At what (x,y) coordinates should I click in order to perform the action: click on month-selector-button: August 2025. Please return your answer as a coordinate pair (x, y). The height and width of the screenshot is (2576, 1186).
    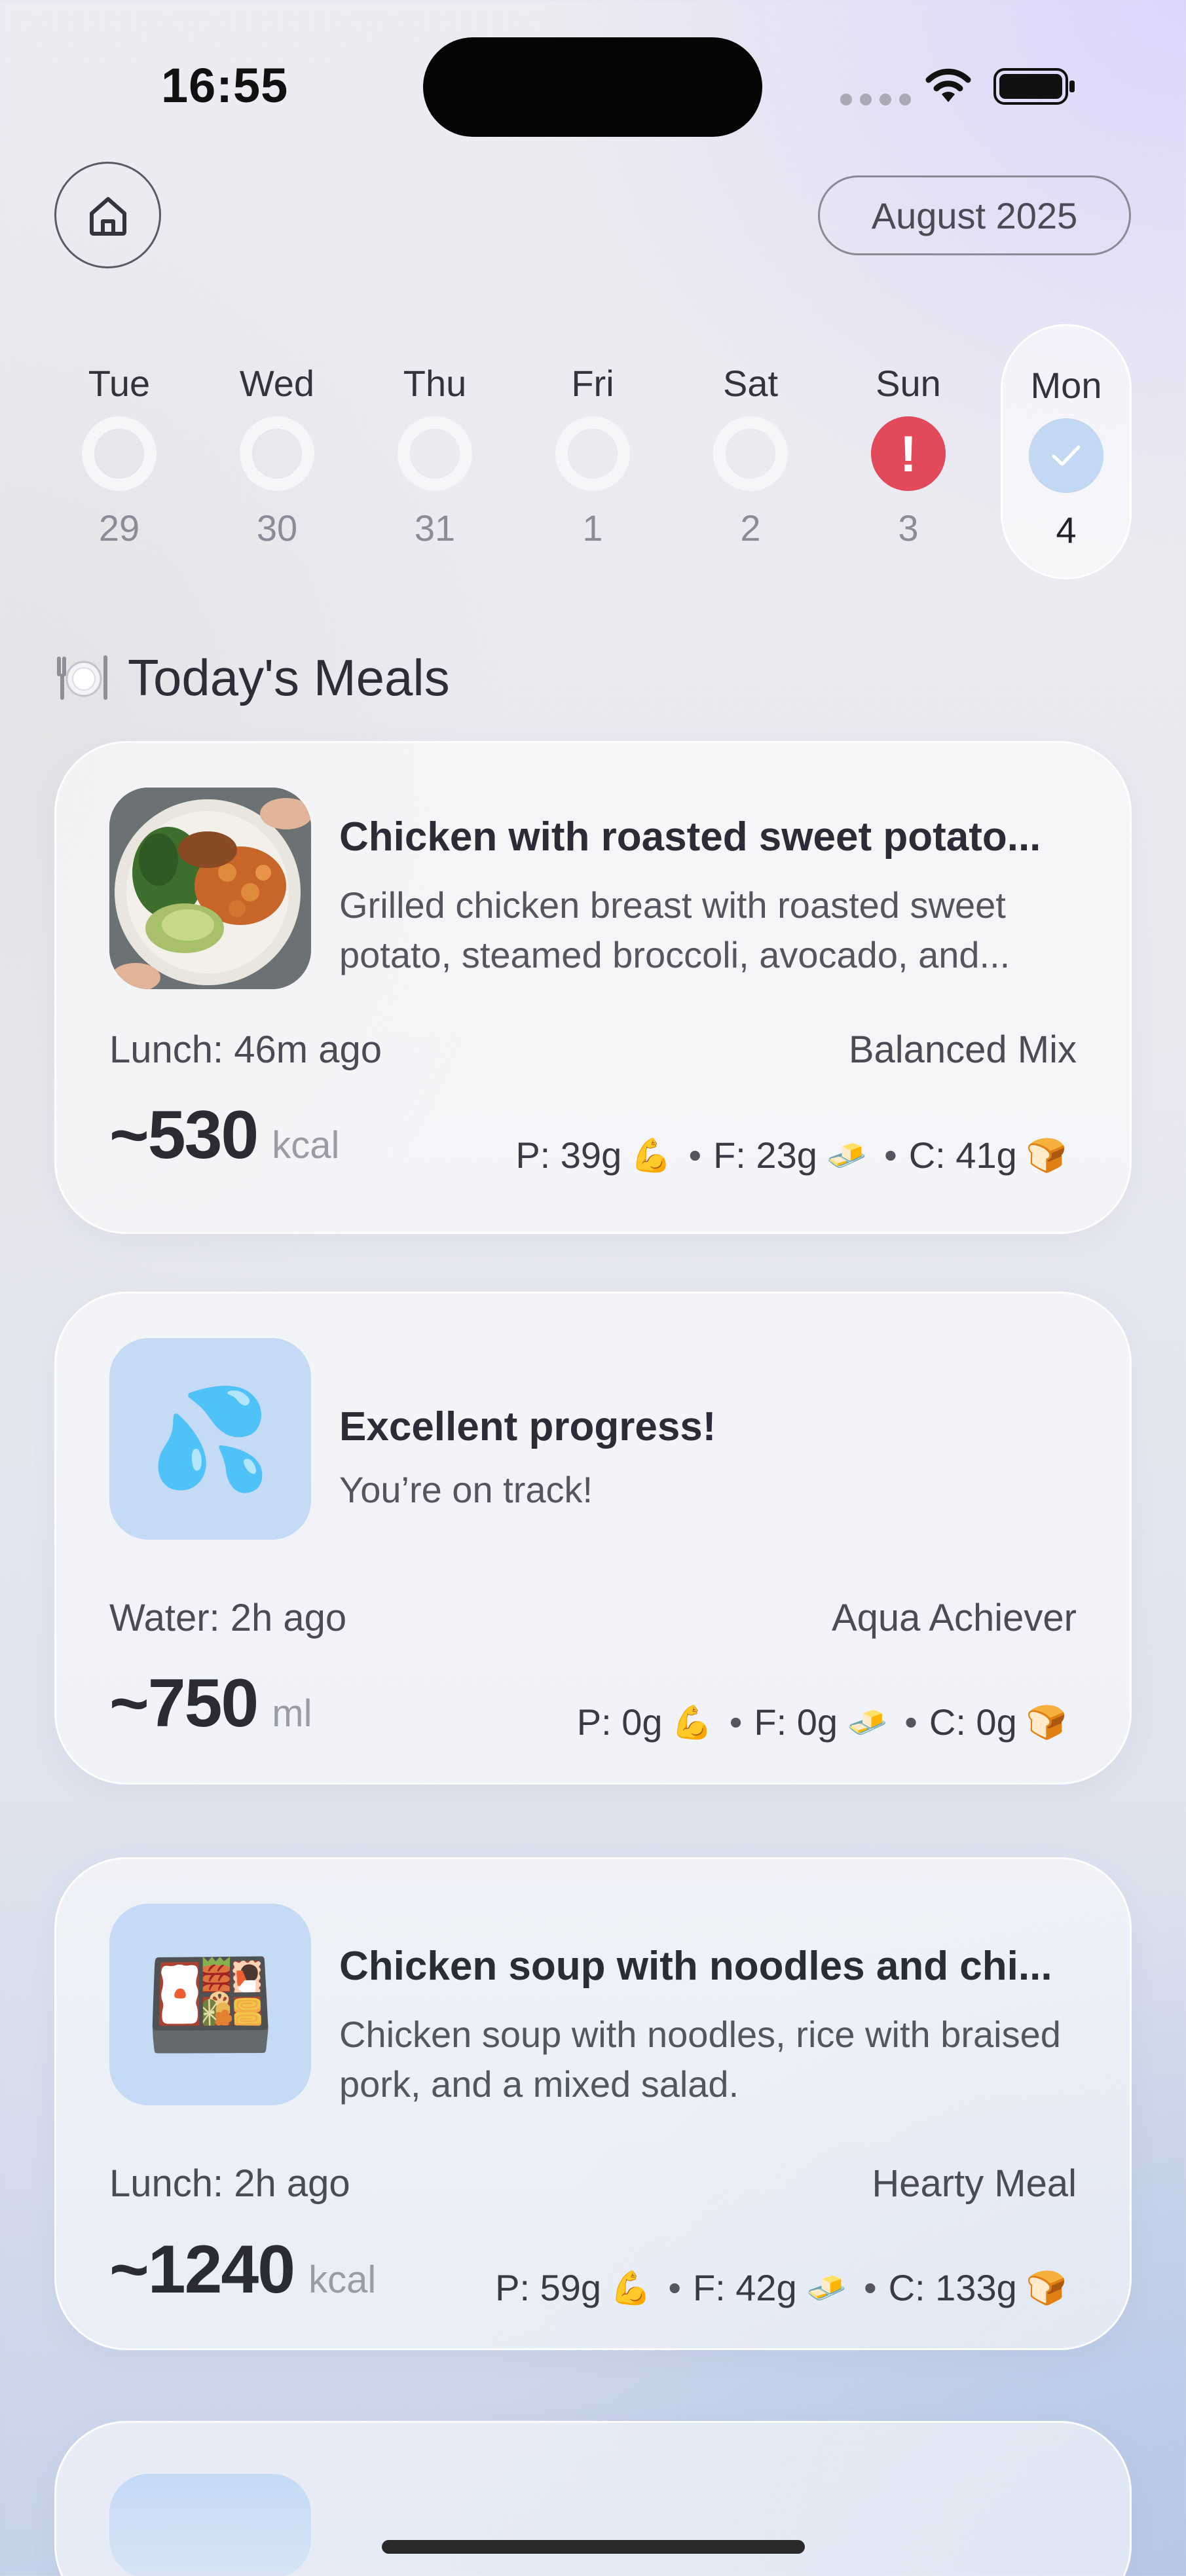
    Looking at the image, I should click on (974, 215).